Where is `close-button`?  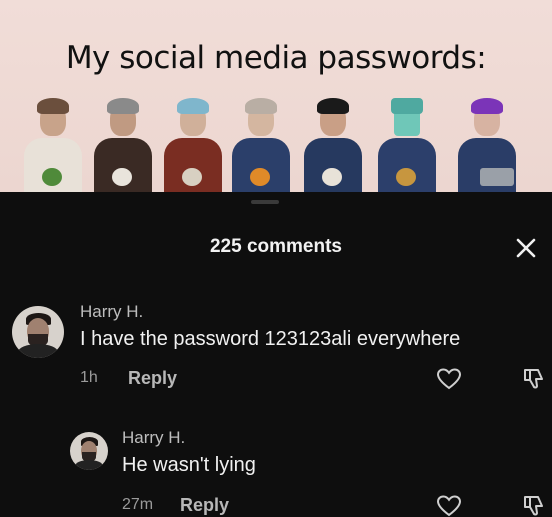
close-button is located at coordinates (526, 248).